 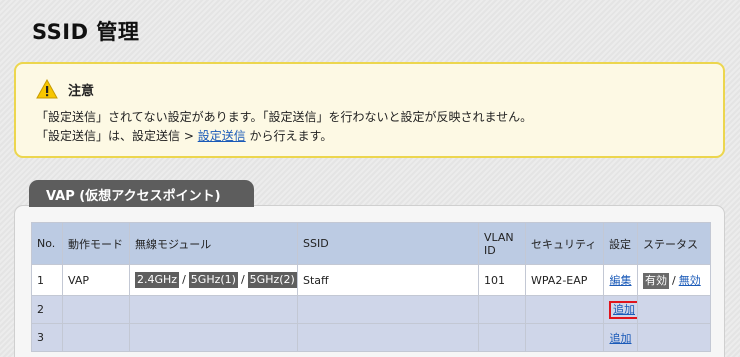 What do you see at coordinates (47, 88) in the screenshot?
I see `warning-icon` at bounding box center [47, 88].